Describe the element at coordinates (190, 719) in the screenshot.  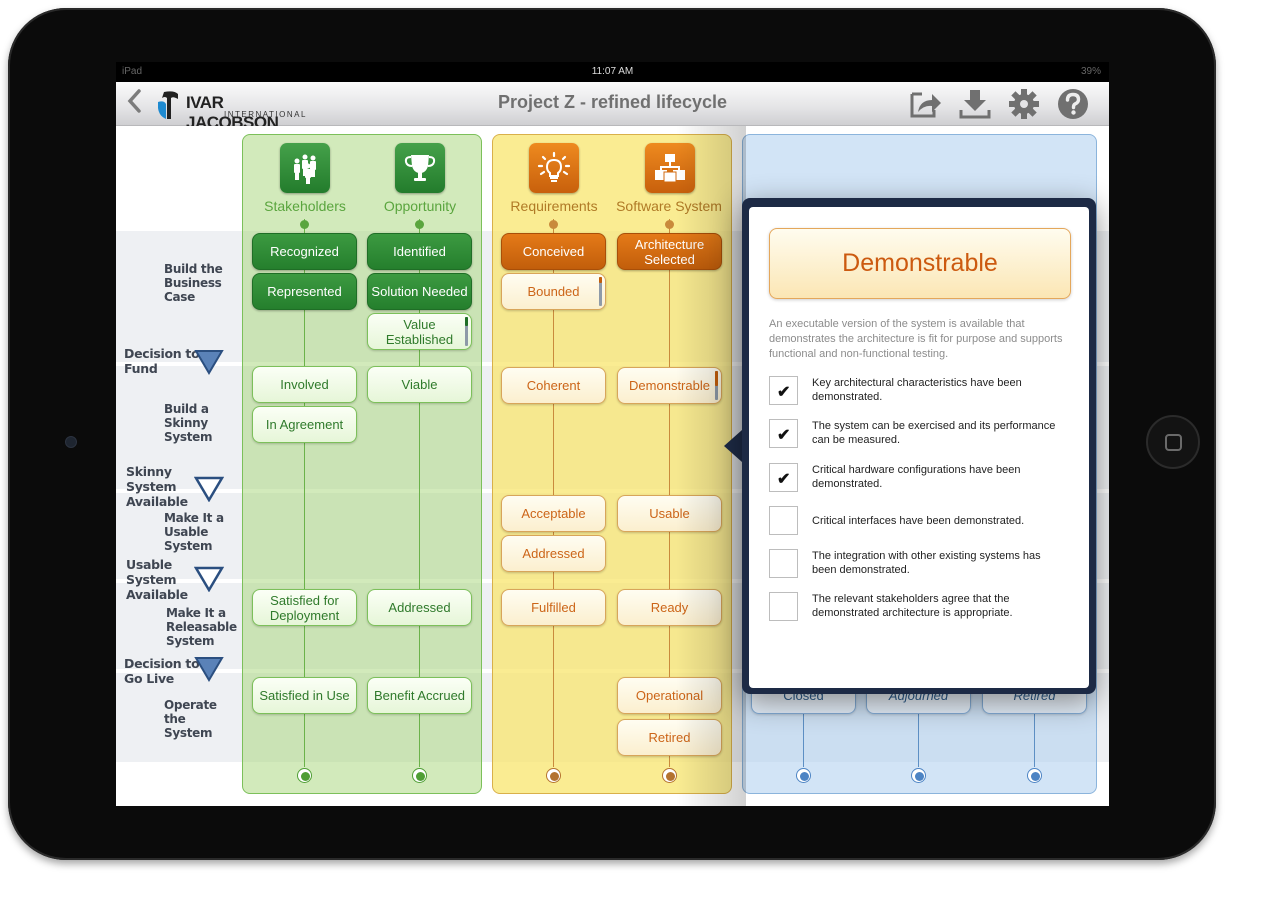
I see `activity-label: Operate the System` at that location.